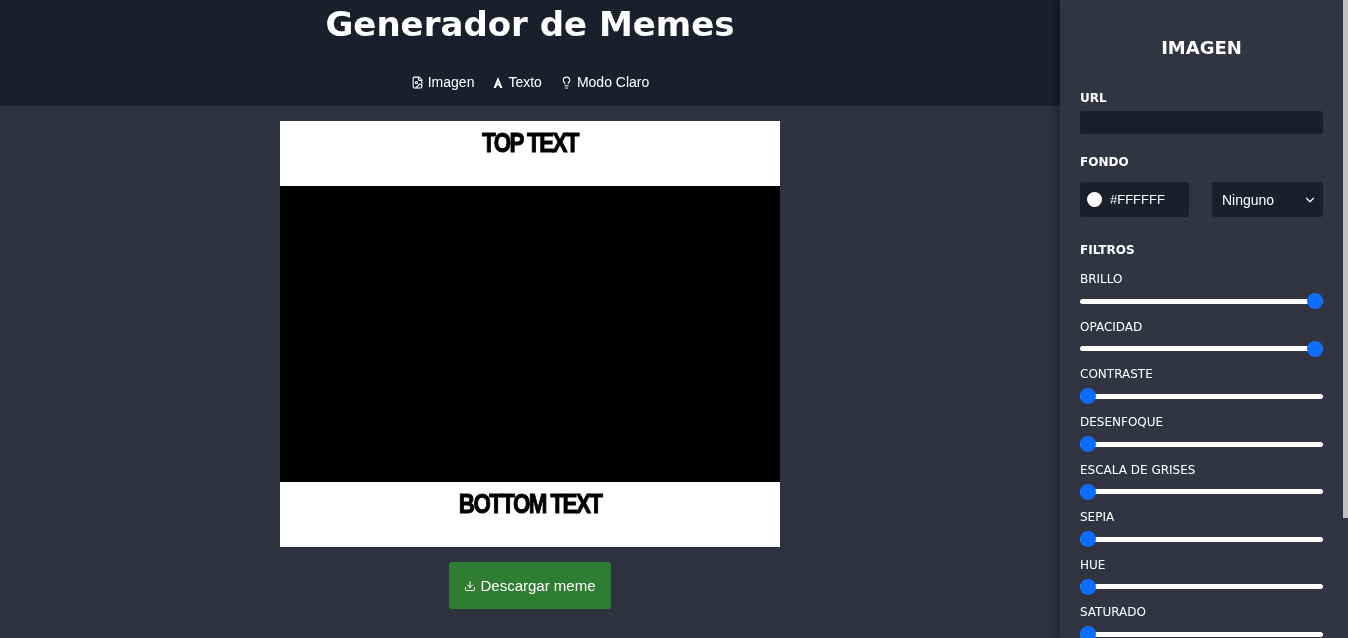 Image resolution: width=1348 pixels, height=638 pixels. I want to click on filter-label: SATURADO, so click(1113, 612).